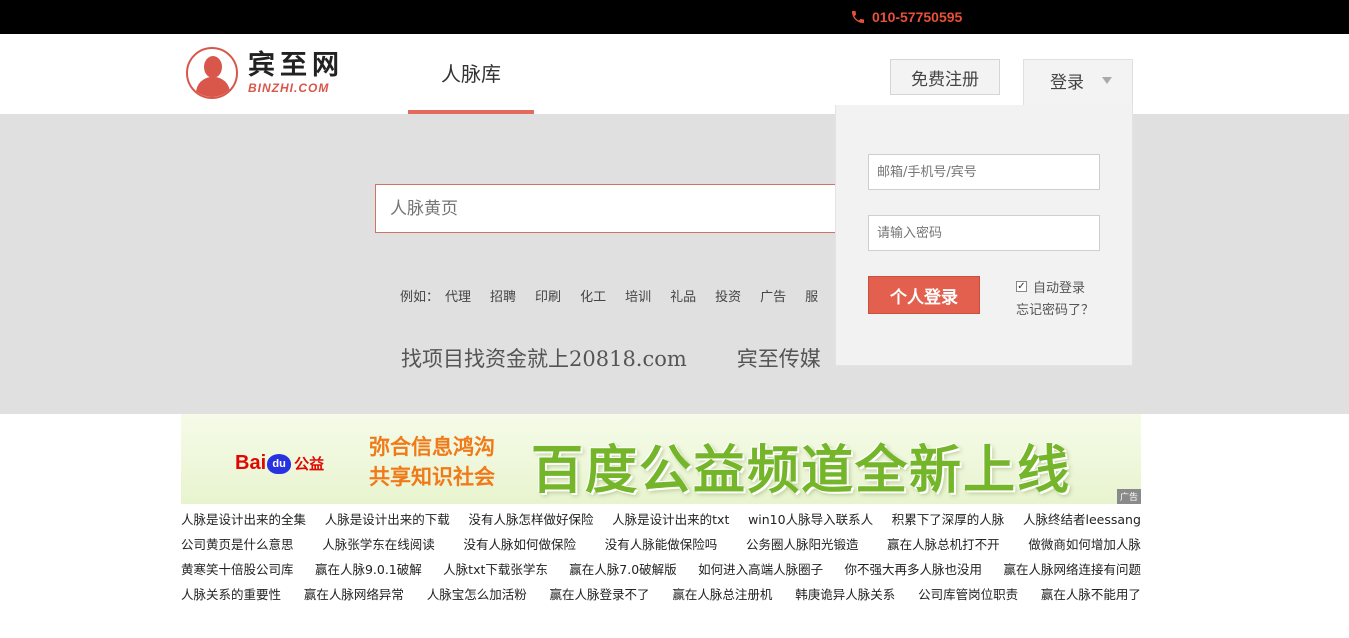 This screenshot has height=638, width=1349. I want to click on related-link: 人脉是设计出来的下载, so click(387, 518).